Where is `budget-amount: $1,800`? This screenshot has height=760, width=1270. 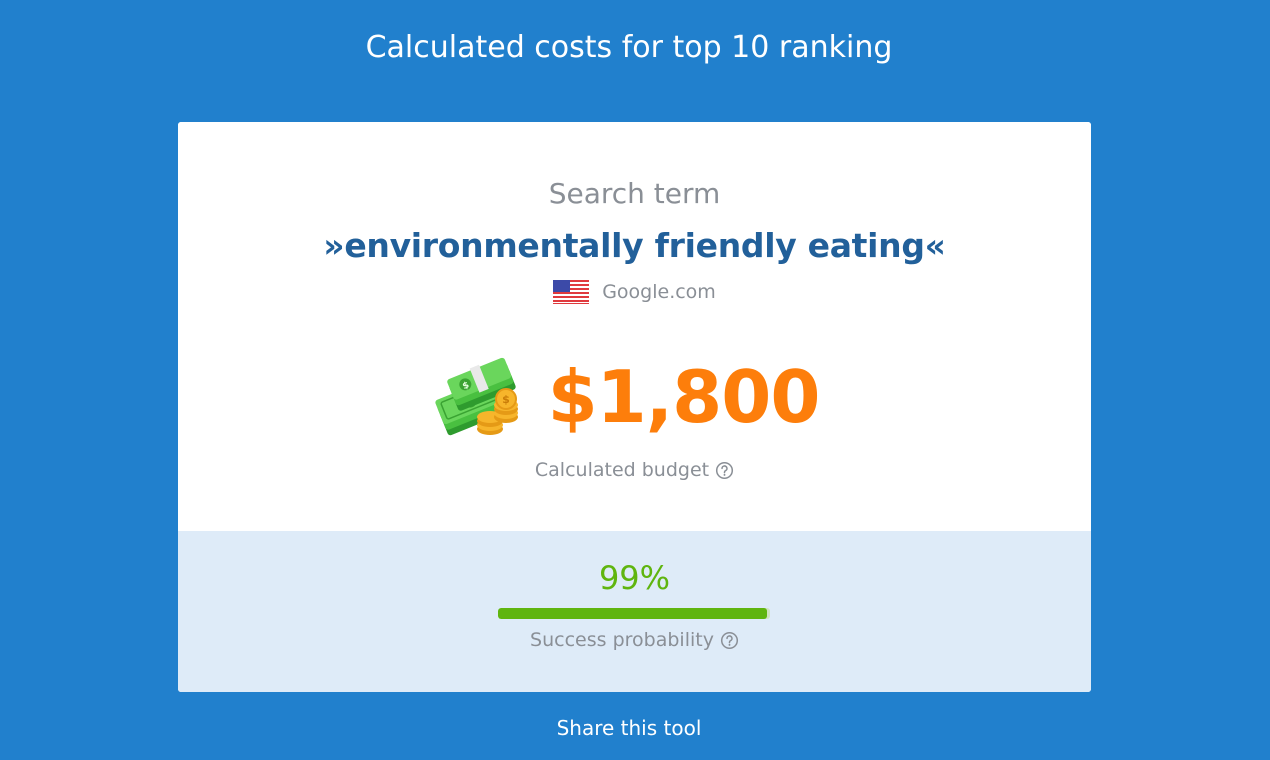 budget-amount: $1,800 is located at coordinates (684, 397).